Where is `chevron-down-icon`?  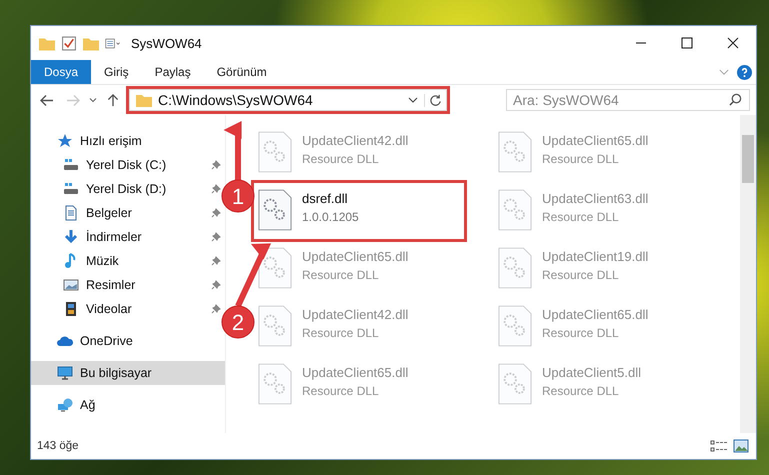
chevron-down-icon is located at coordinates (724, 72).